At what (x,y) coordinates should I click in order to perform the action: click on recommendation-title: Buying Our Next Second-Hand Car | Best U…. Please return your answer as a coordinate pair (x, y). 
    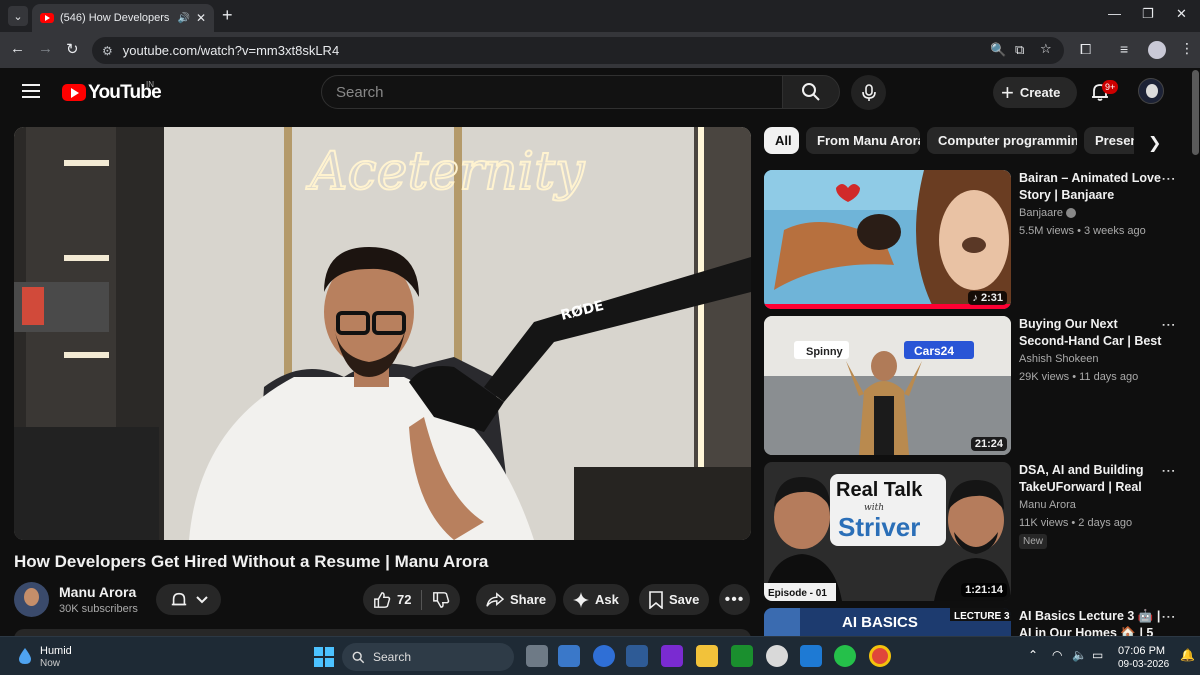
    Looking at the image, I should click on (1091, 333).